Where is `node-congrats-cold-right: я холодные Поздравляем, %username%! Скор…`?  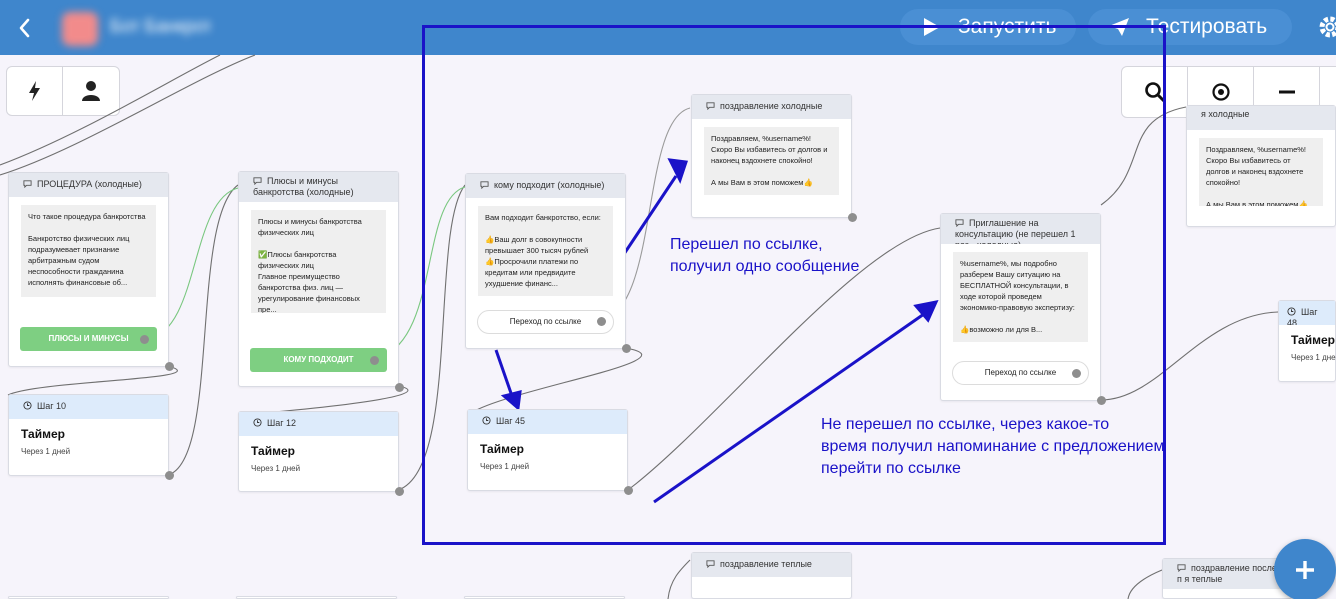 node-congrats-cold-right: я холодные Поздравляем, %username%! Скор… is located at coordinates (1261, 166).